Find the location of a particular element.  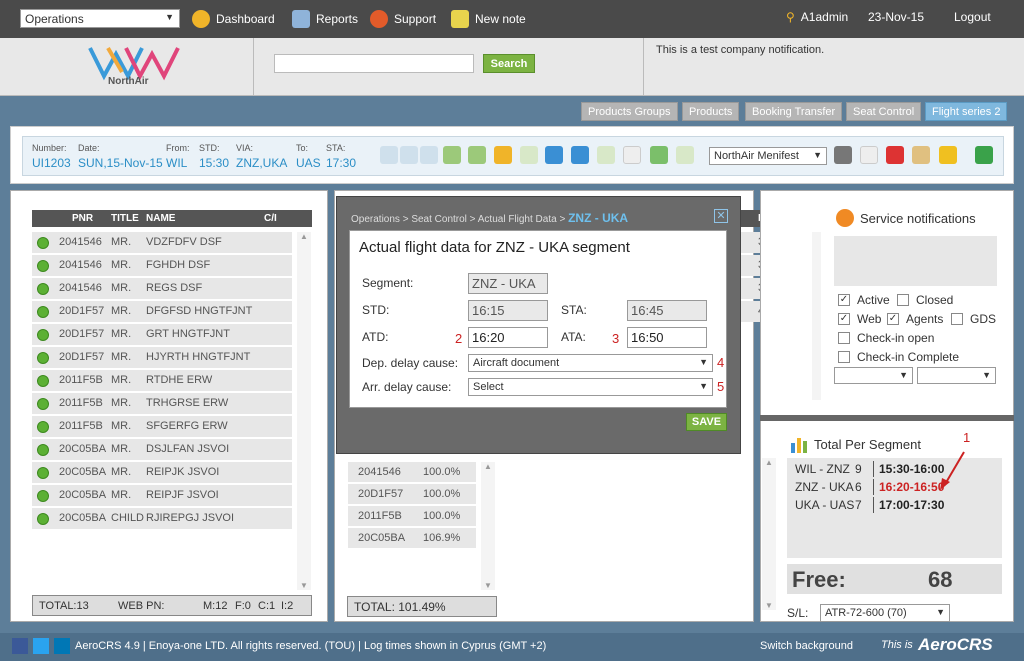

twitter-icon is located at coordinates (41, 646).